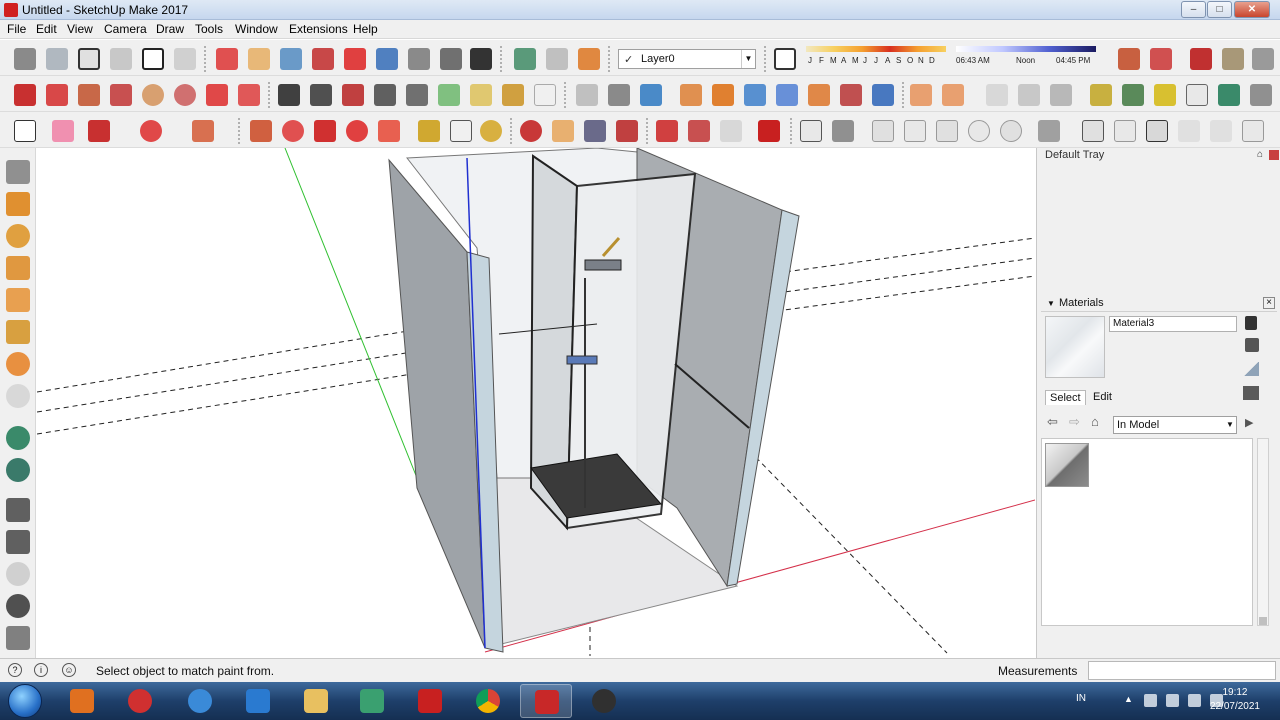 This screenshot has height=720, width=1280. I want to click on menu-window: Window, so click(256, 29).